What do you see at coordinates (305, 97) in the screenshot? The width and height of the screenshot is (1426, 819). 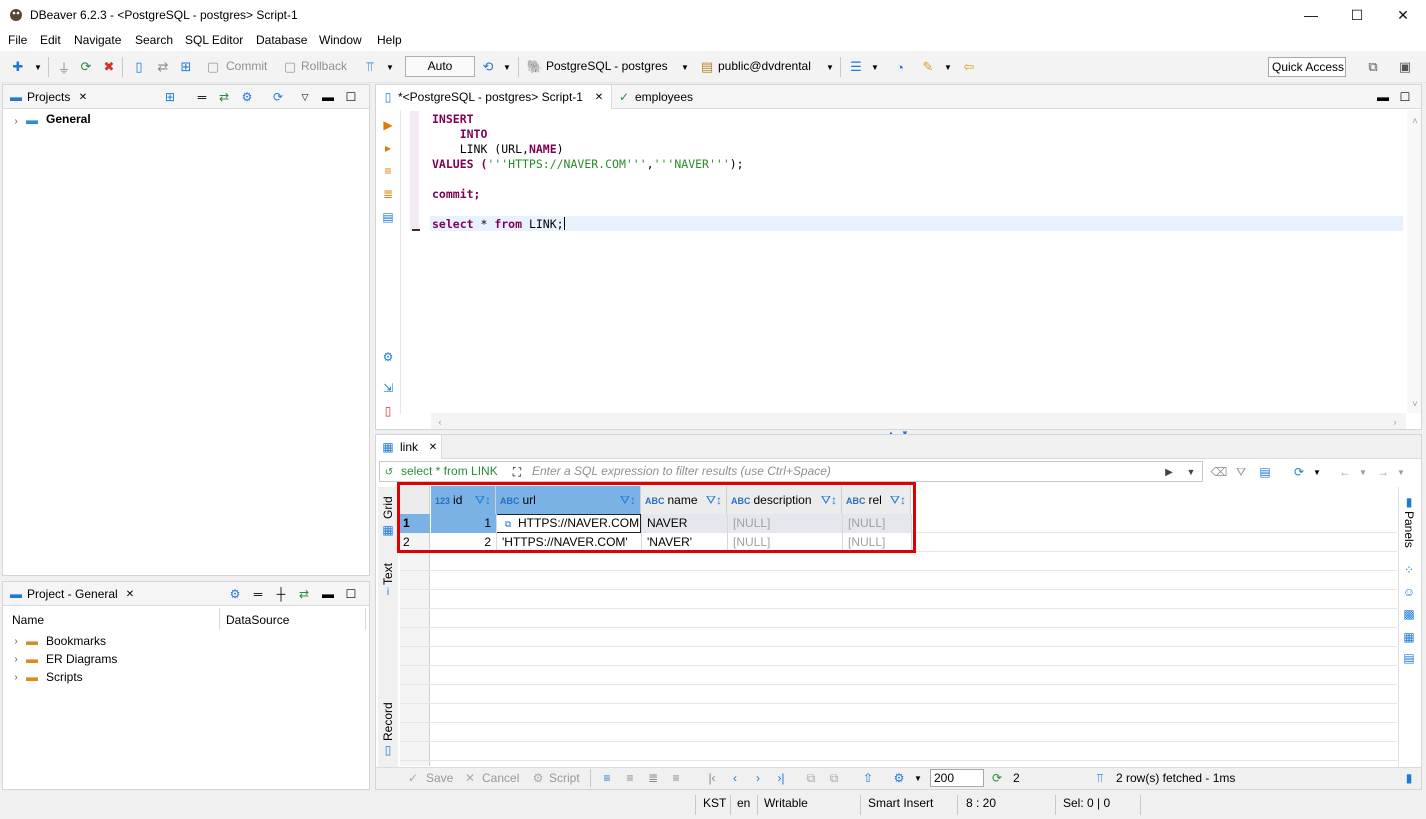 I see `view-menu-icon: ▽` at bounding box center [305, 97].